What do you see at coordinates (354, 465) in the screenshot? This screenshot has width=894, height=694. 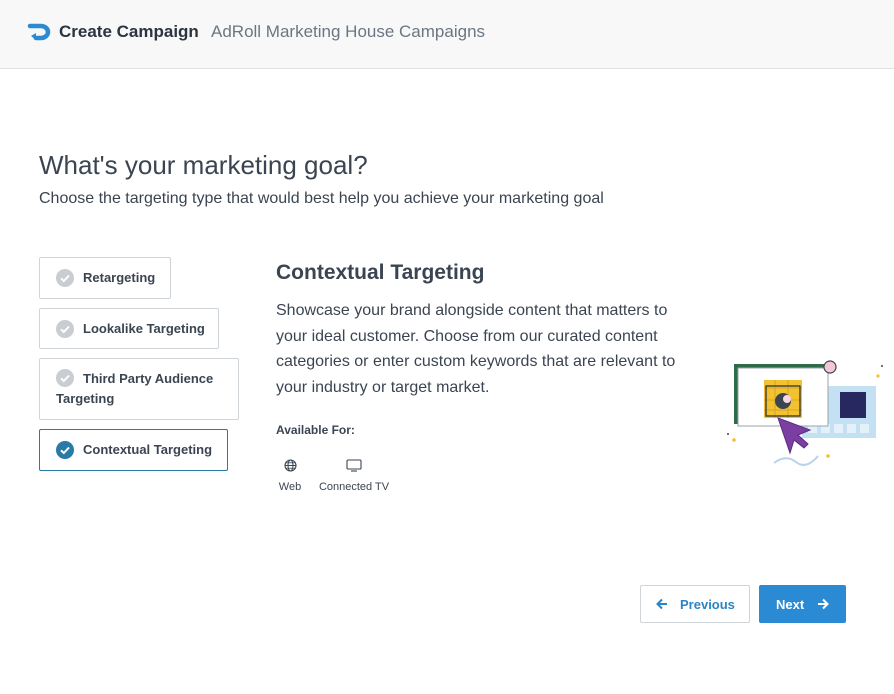 I see `tv-icon` at bounding box center [354, 465].